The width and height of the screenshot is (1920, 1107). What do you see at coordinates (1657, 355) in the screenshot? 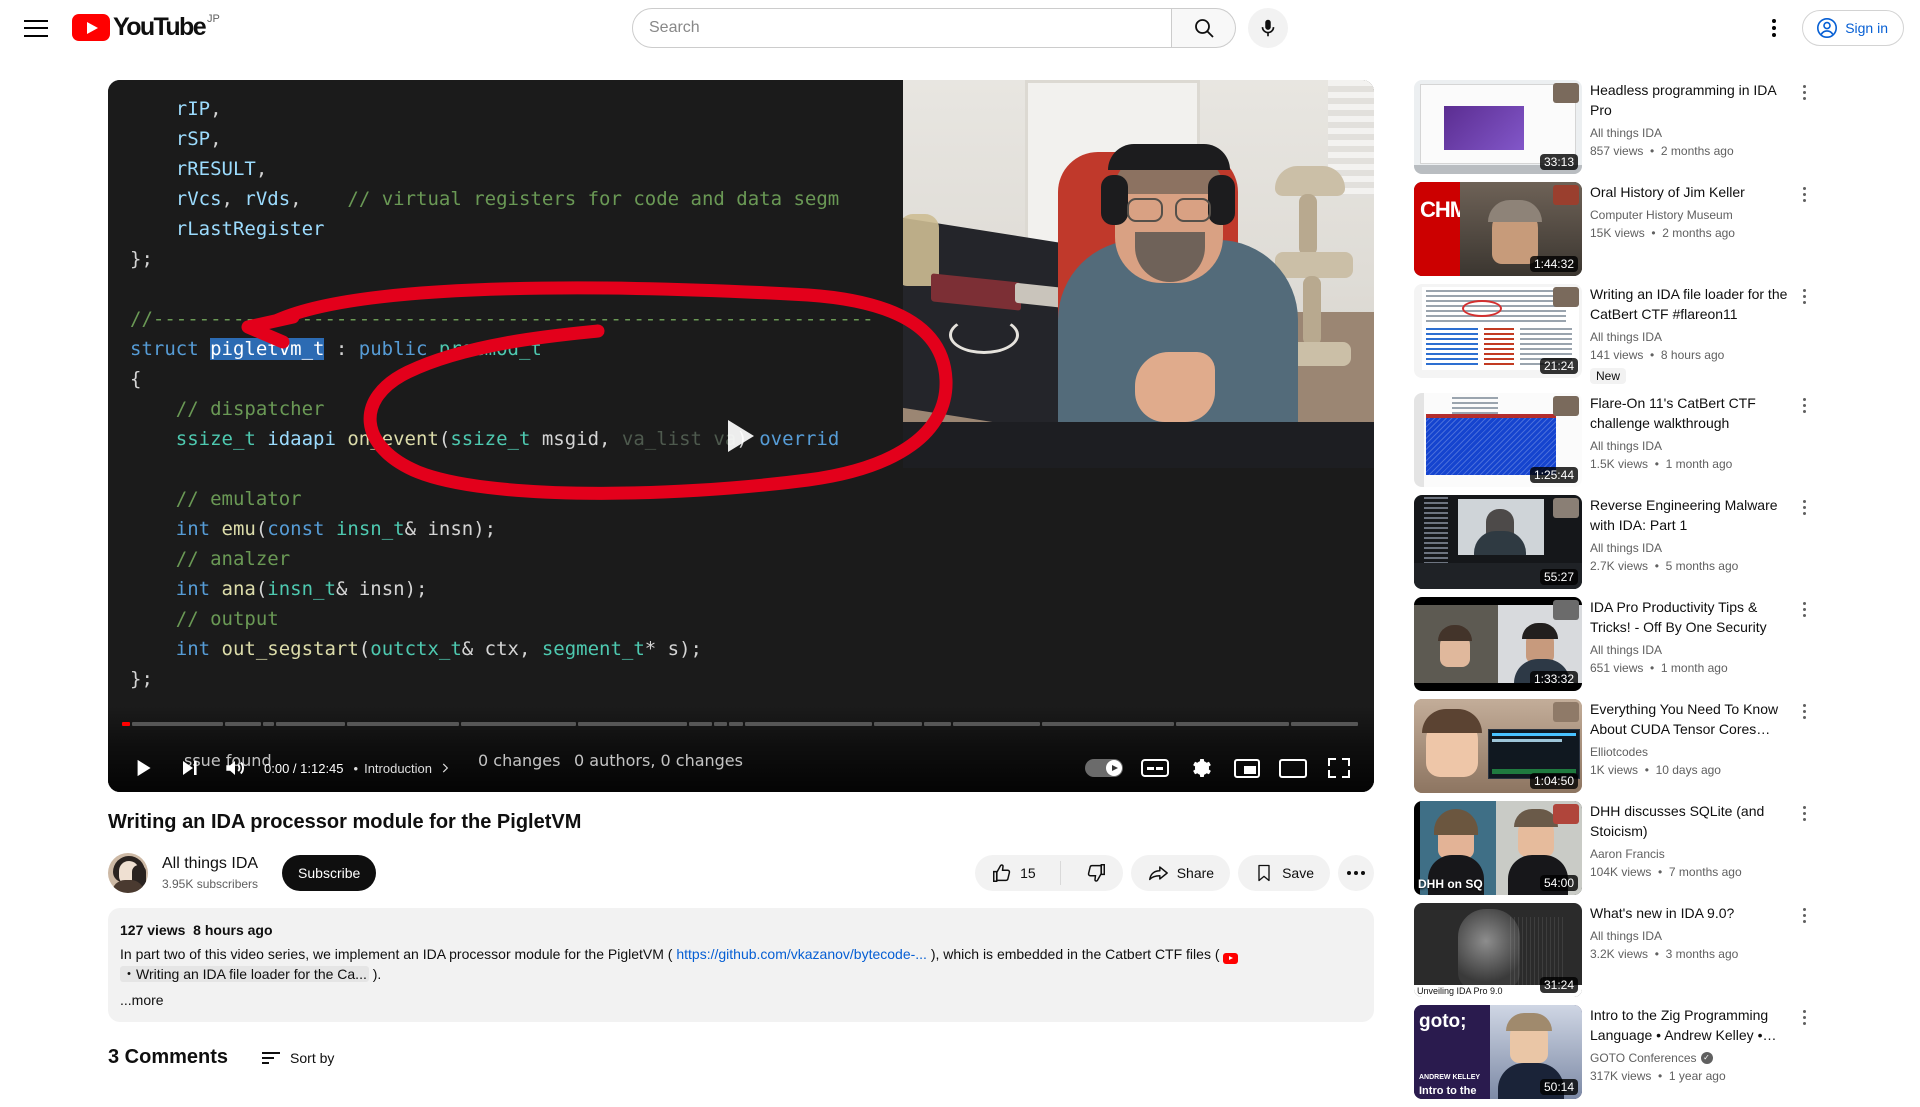
I see `video-meta: 141 views • 8 hours ago` at bounding box center [1657, 355].